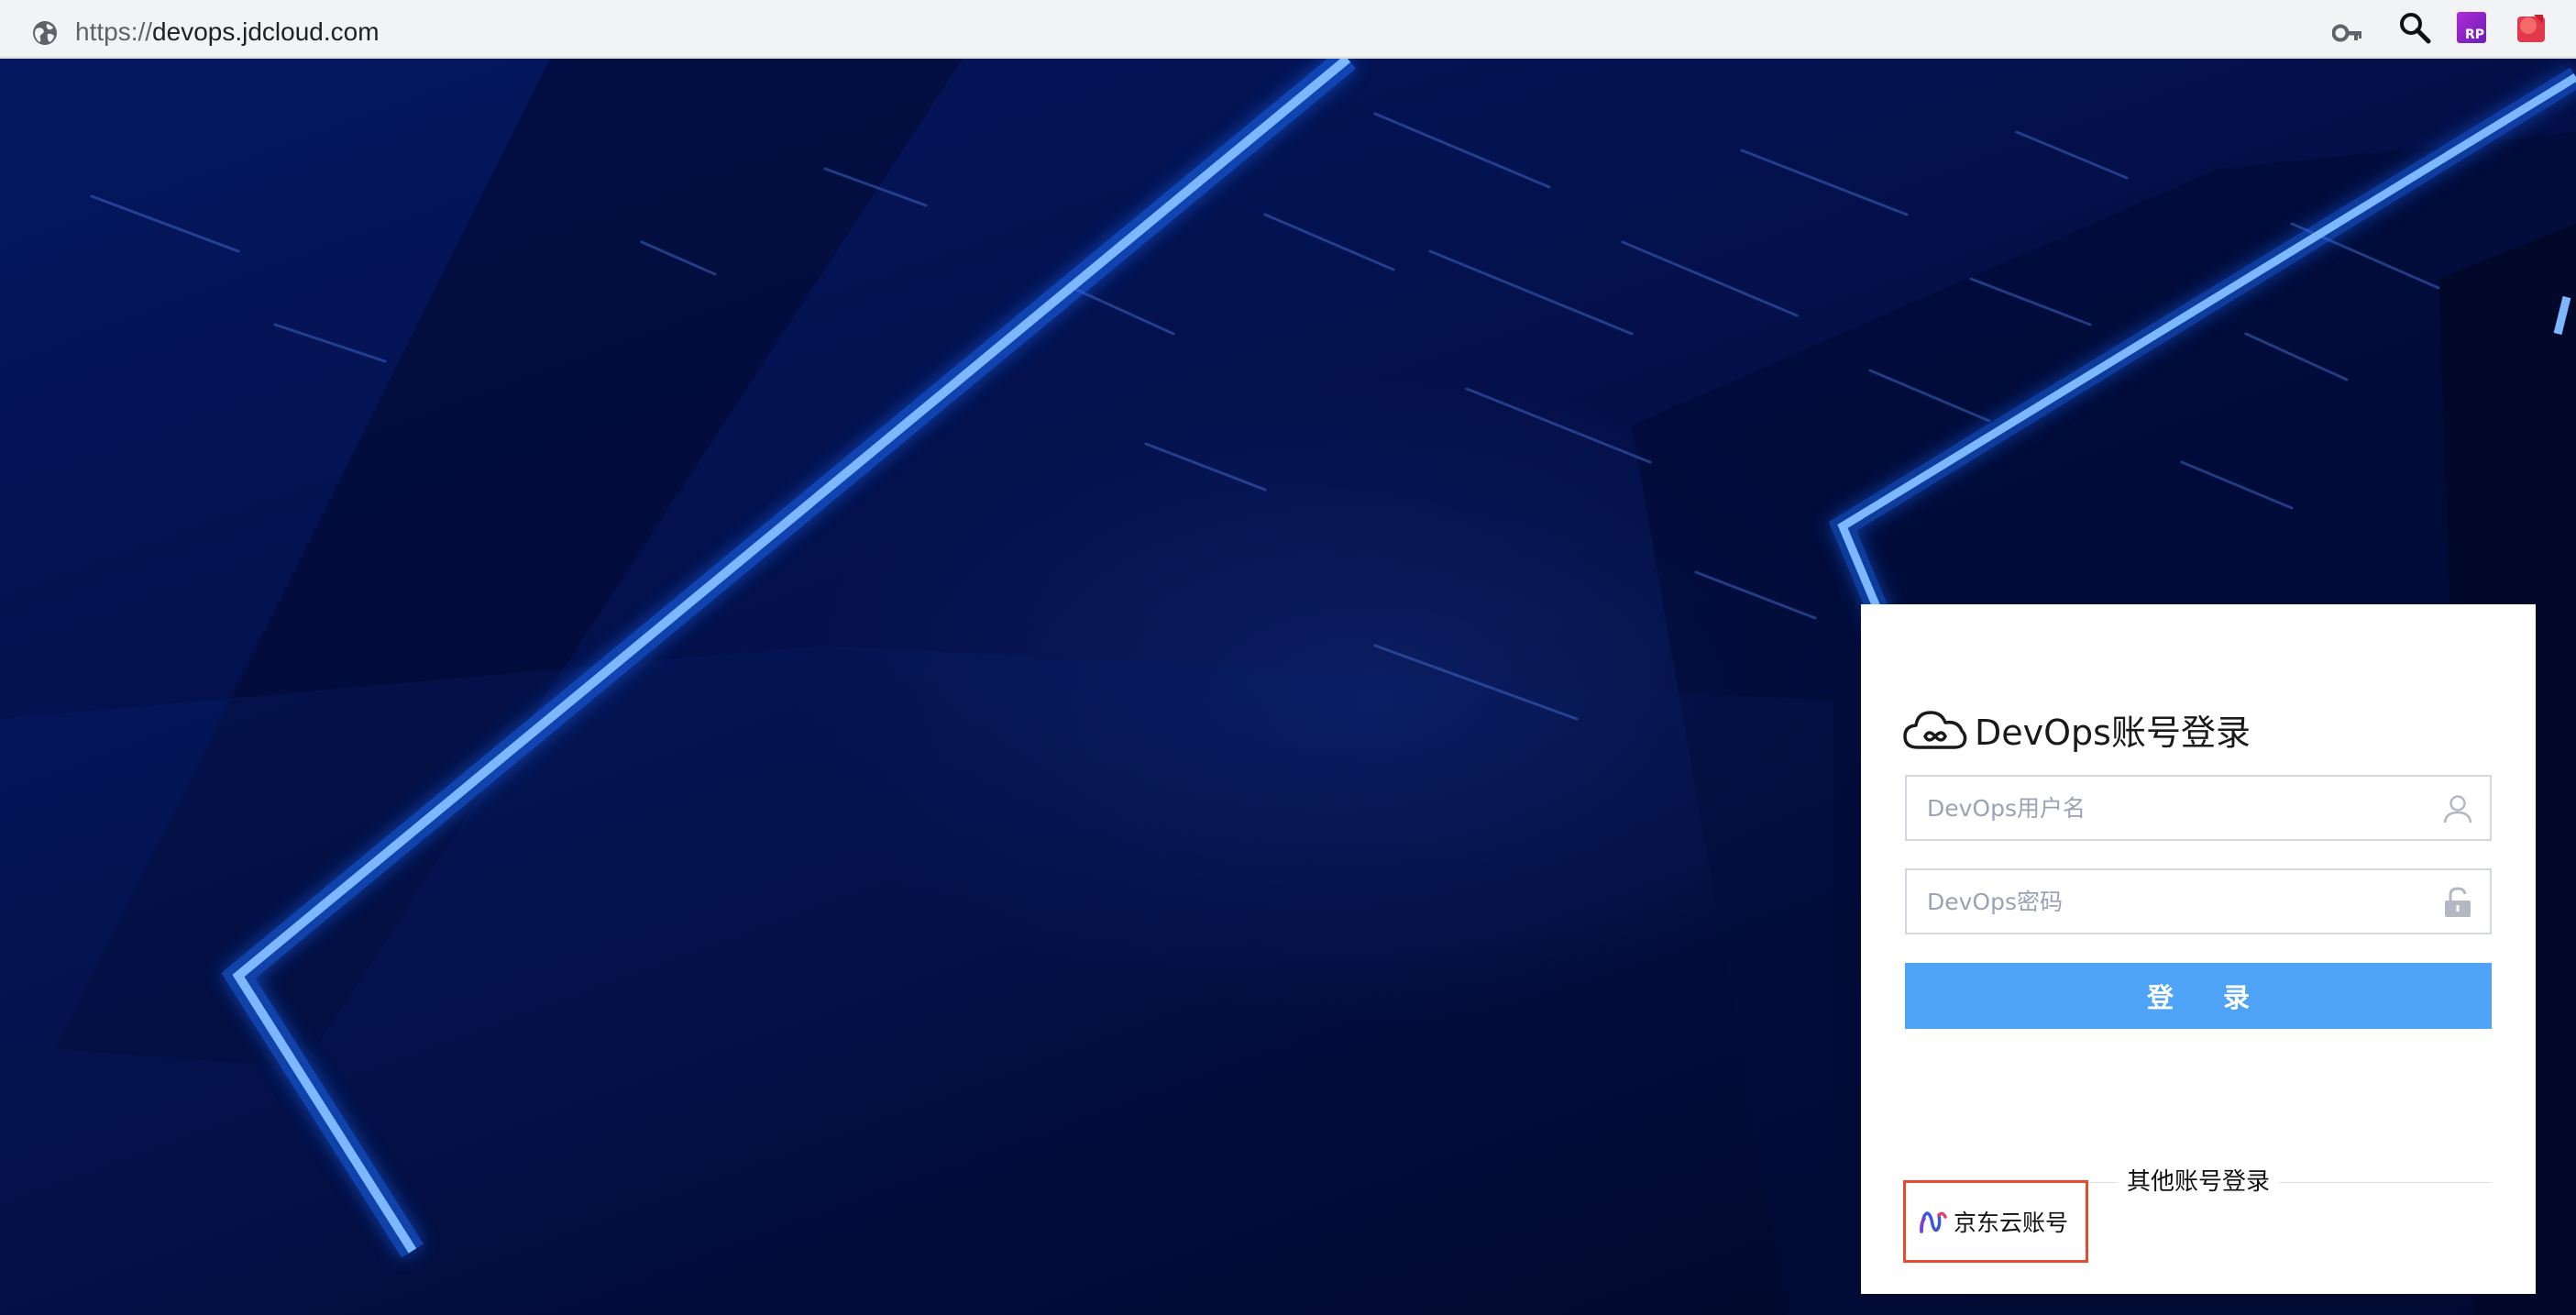 The width and height of the screenshot is (2576, 1315). Describe the element at coordinates (2474, 35) in the screenshot. I see `rp-badge: RP` at that location.